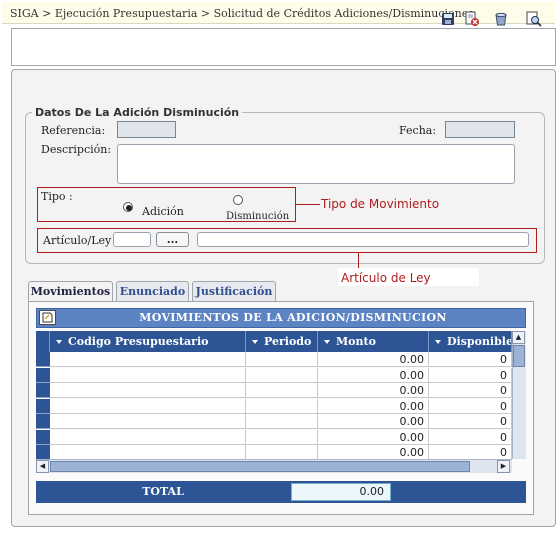 This screenshot has height=533, width=557. Describe the element at coordinates (146, 129) in the screenshot. I see `referencia-field` at that location.